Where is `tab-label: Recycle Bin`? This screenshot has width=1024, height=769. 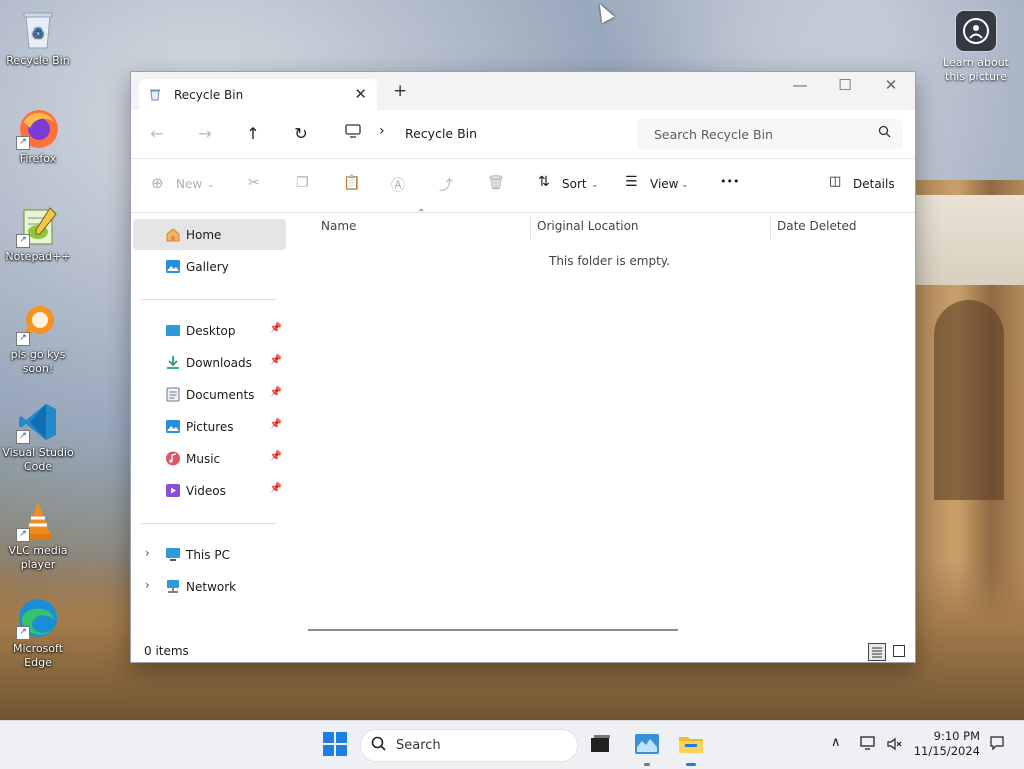 tab-label: Recycle Bin is located at coordinates (209, 95).